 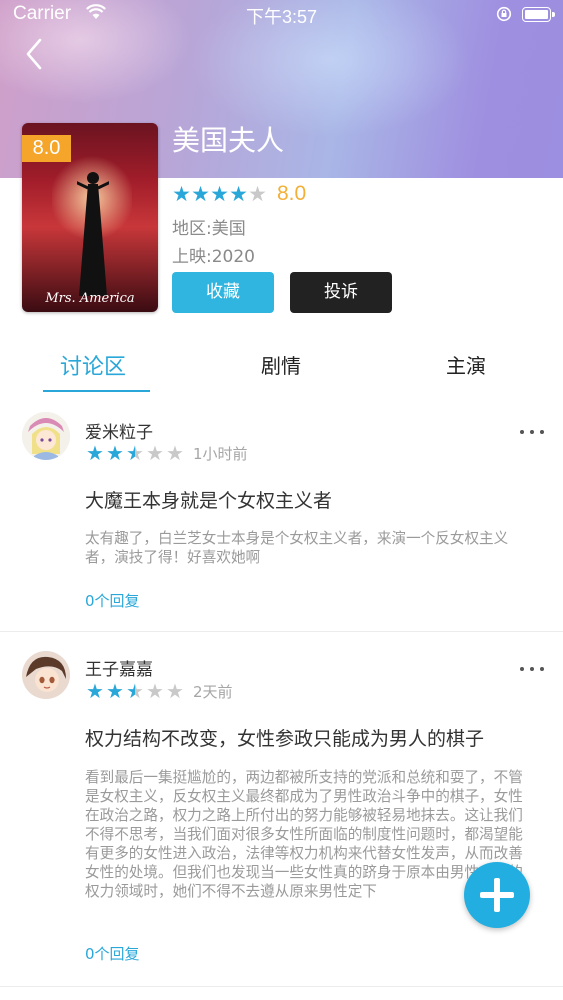 I want to click on score-badge: 8.0, so click(x=46, y=148).